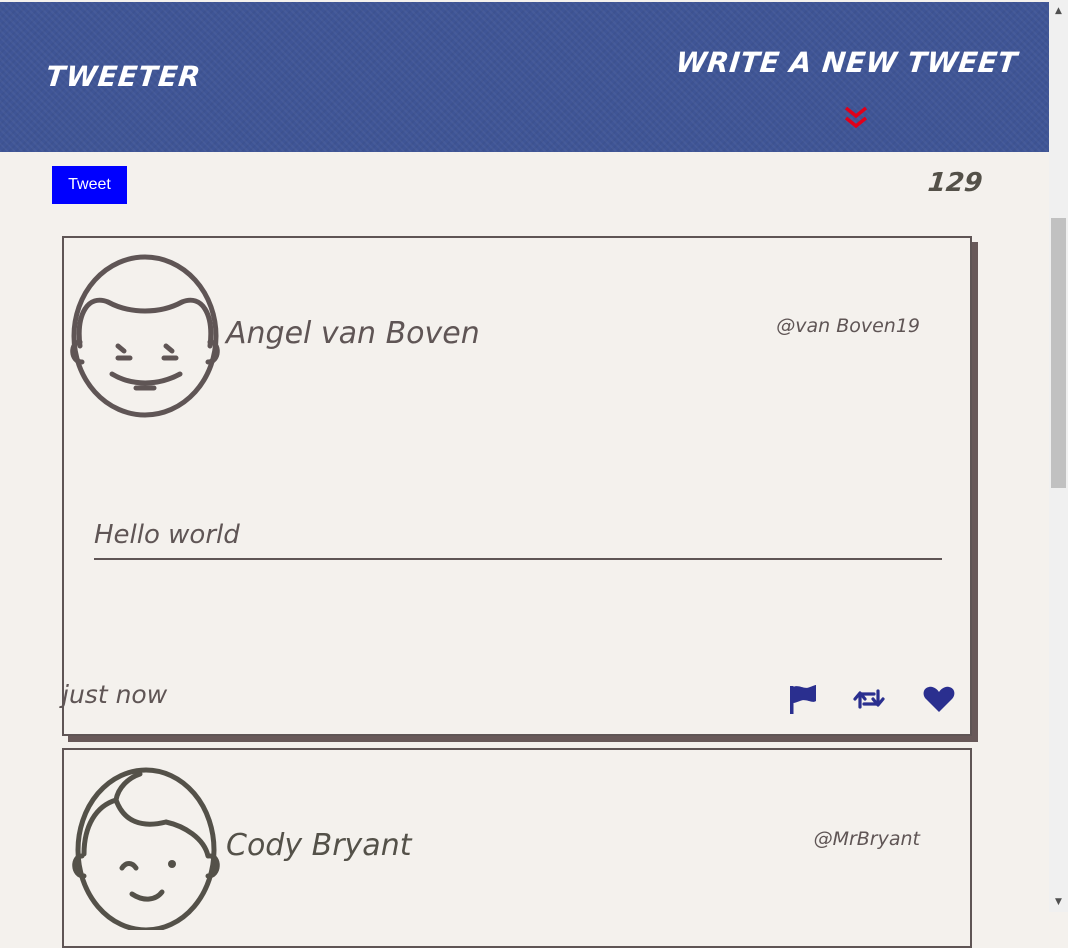  Describe the element at coordinates (939, 699) in the screenshot. I see `heart-icon` at that location.